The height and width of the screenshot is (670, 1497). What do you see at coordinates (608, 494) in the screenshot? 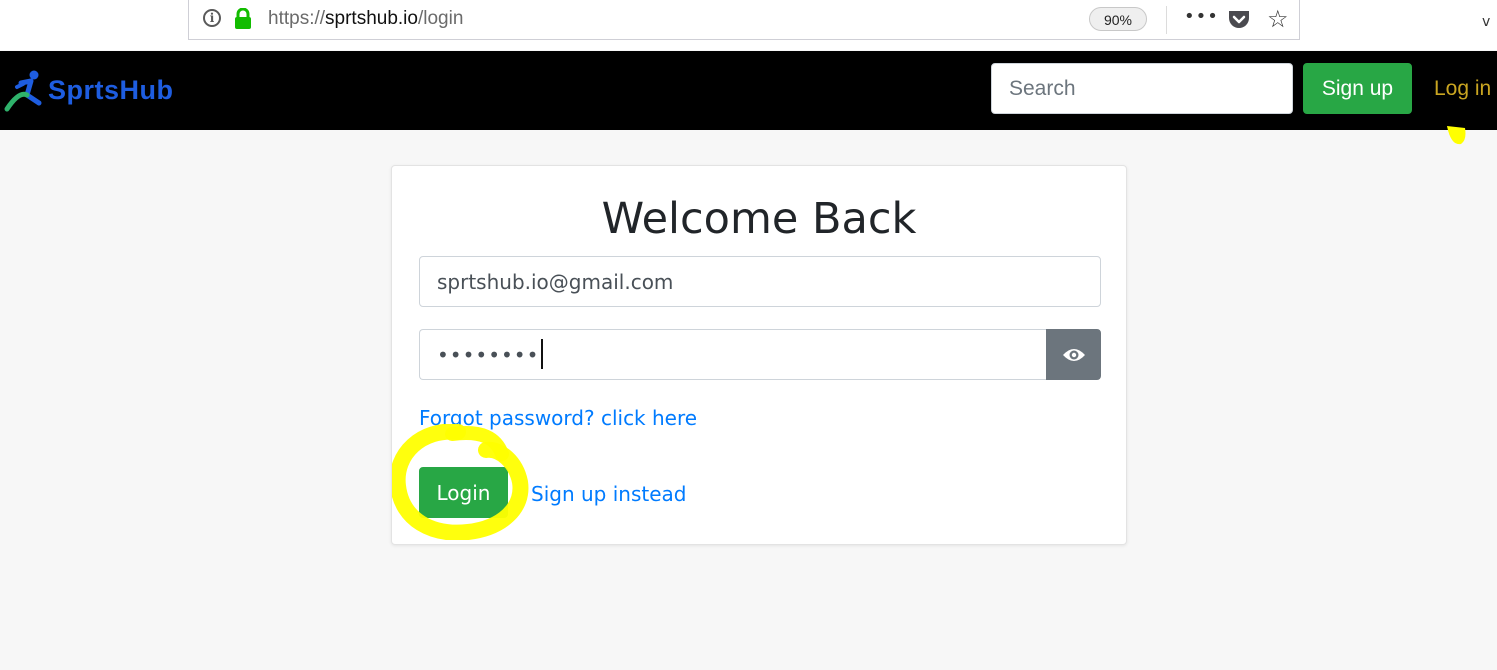
I see `signup-instead-link: Sign up instead` at bounding box center [608, 494].